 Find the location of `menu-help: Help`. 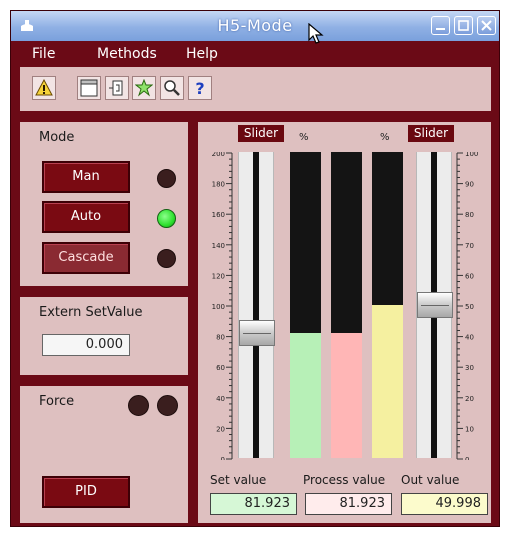

menu-help: Help is located at coordinates (202, 54).